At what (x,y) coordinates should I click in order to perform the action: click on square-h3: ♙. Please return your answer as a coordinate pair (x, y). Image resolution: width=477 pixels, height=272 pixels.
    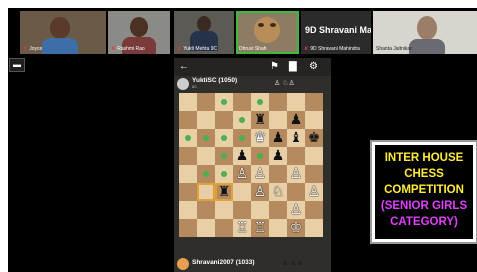
    Looking at the image, I should click on (314, 192).